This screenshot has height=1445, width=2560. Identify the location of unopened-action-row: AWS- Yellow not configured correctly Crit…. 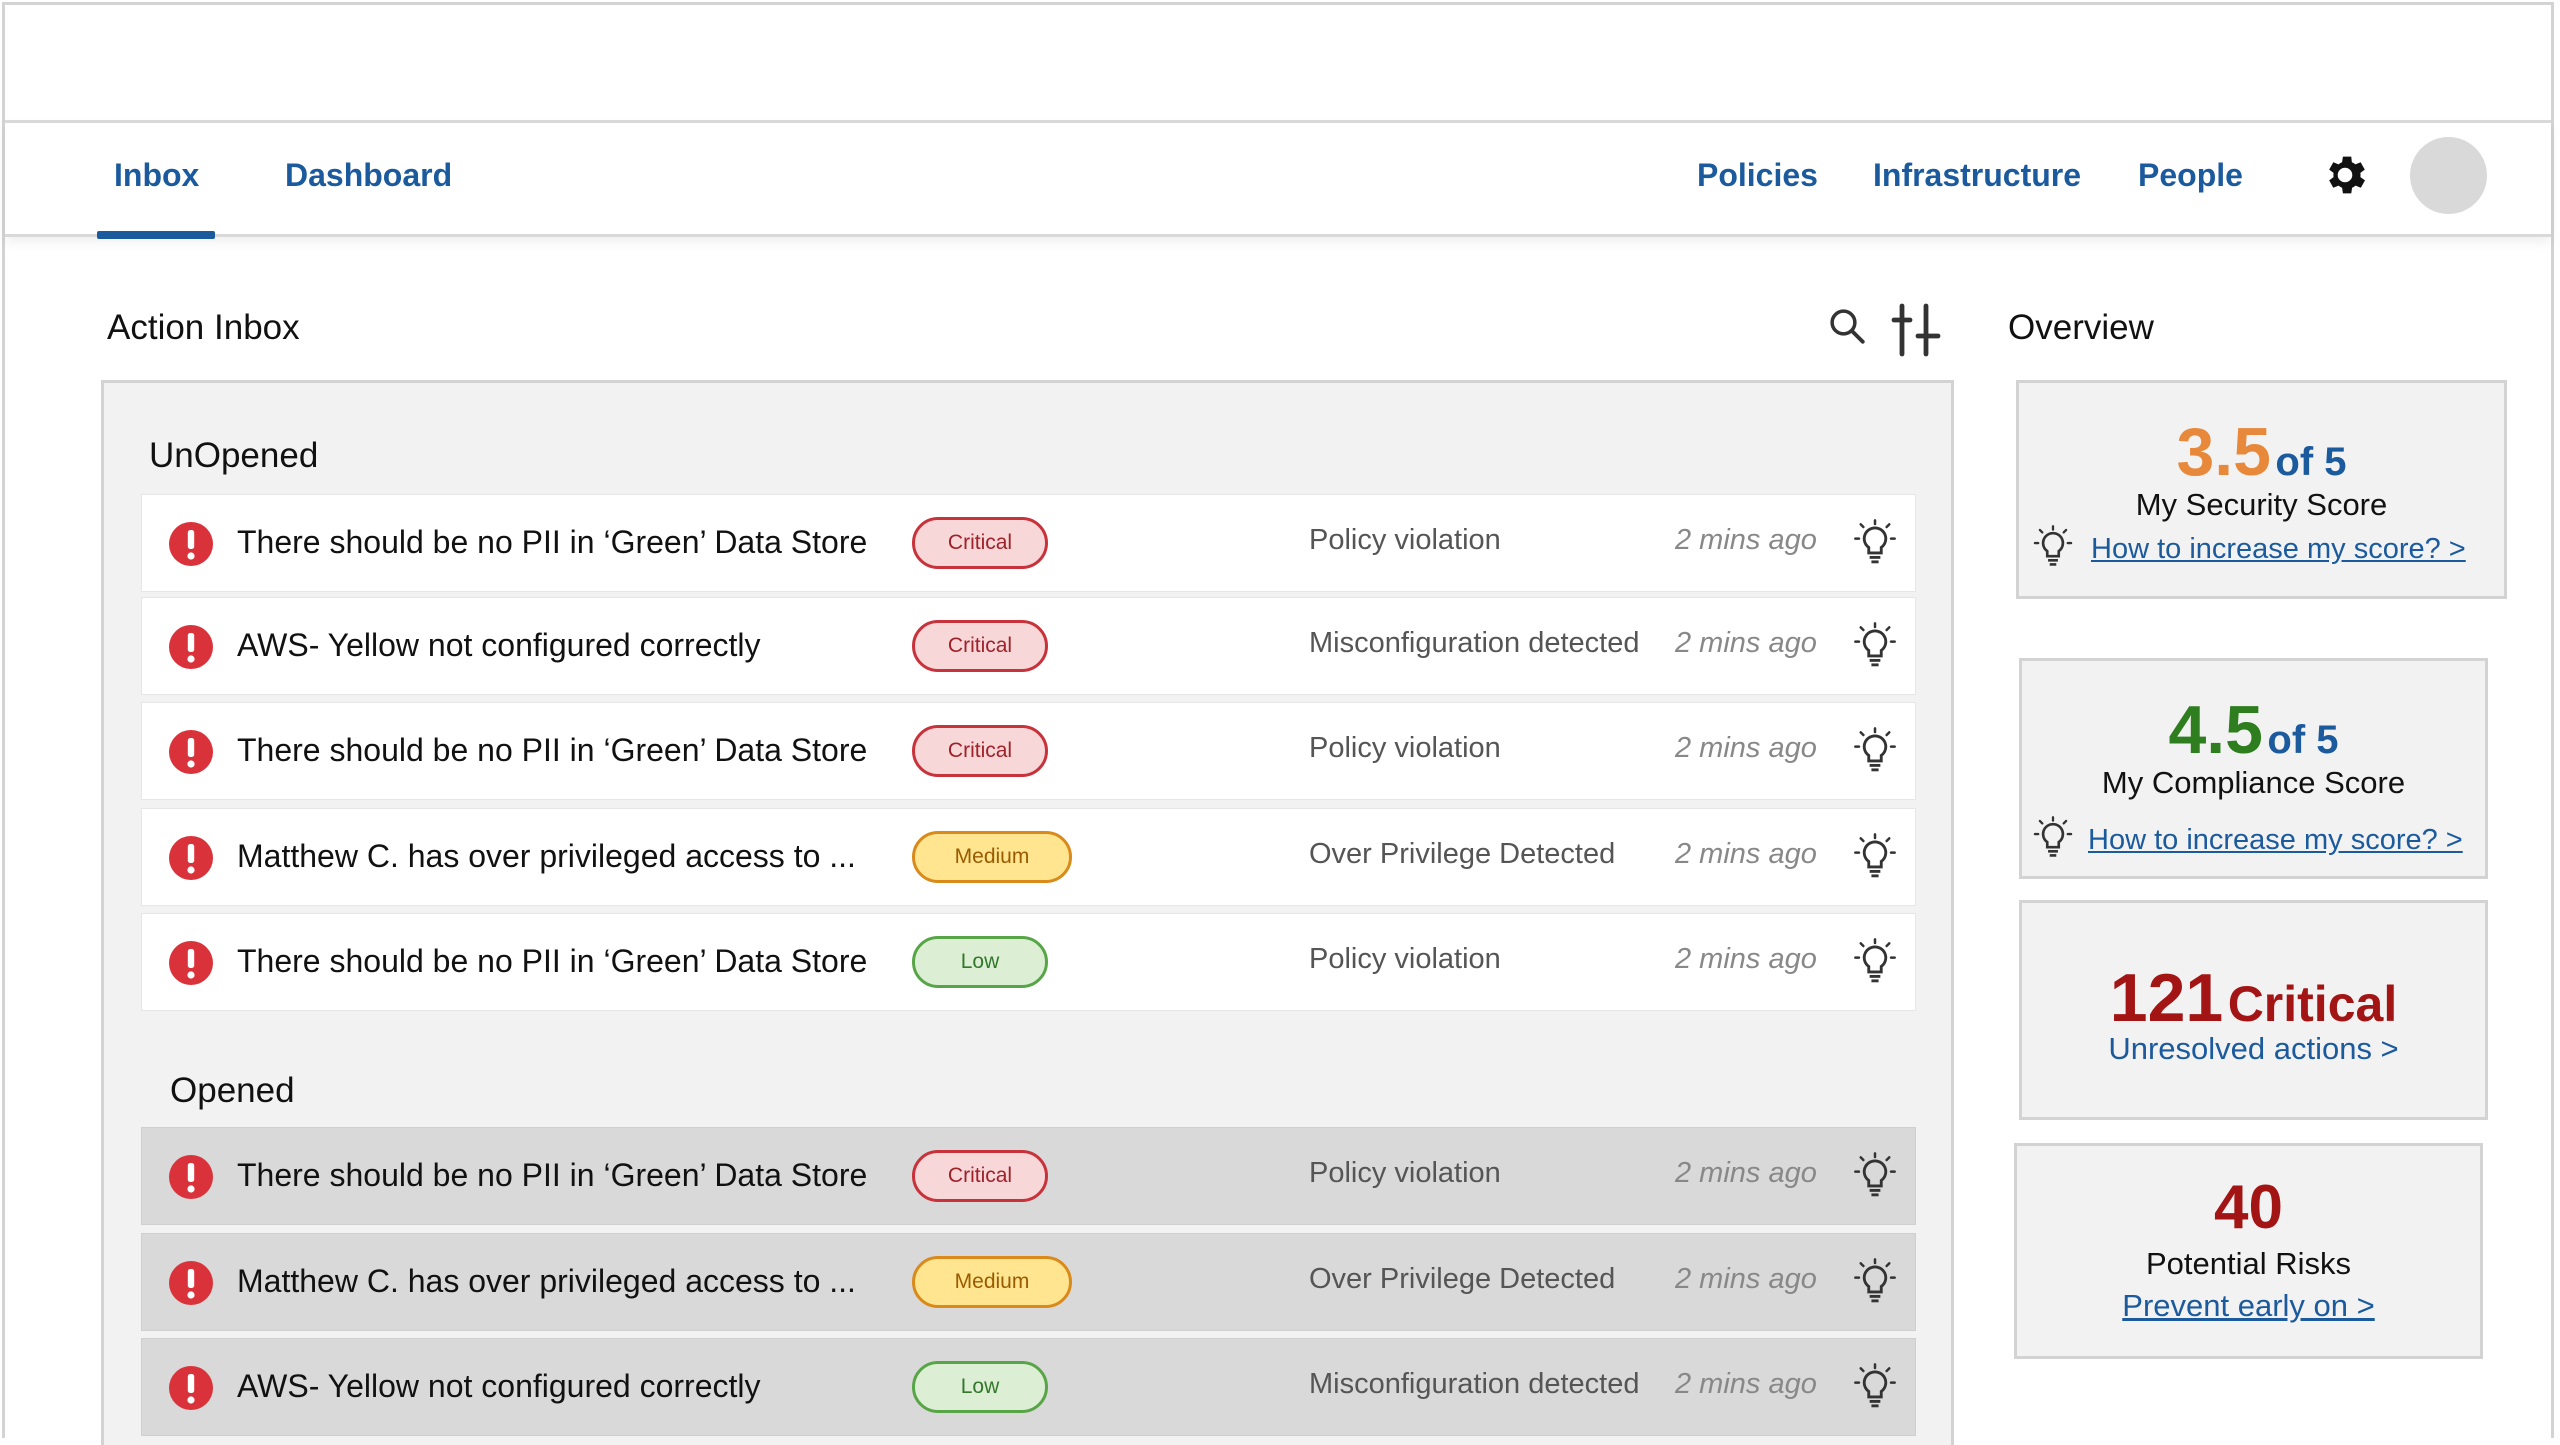
(1028, 646).